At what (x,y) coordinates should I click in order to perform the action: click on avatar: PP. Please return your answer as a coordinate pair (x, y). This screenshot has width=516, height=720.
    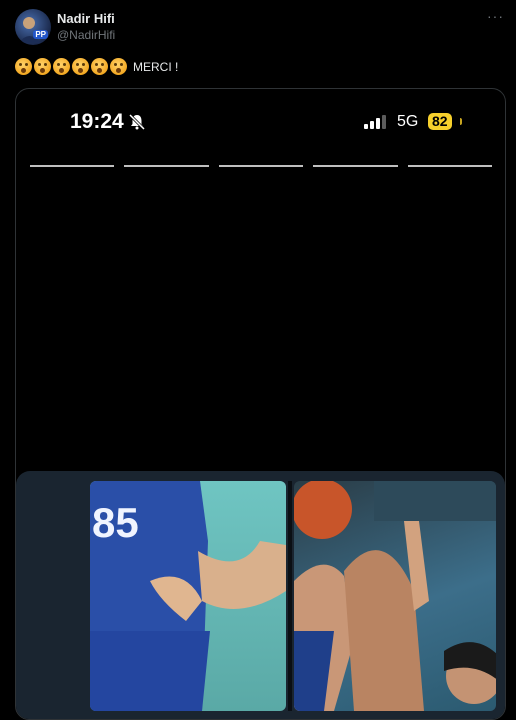
    Looking at the image, I should click on (33, 27).